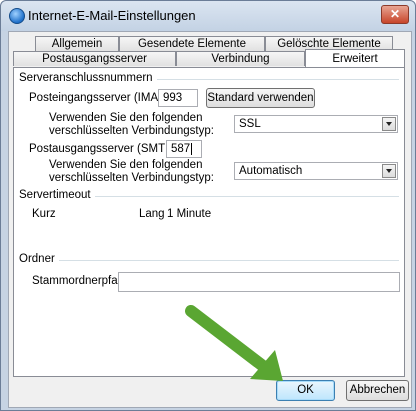 Image resolution: width=416 pixels, height=411 pixels. I want to click on root-folder-path-label: Stammordnerpfad:, so click(80, 281).